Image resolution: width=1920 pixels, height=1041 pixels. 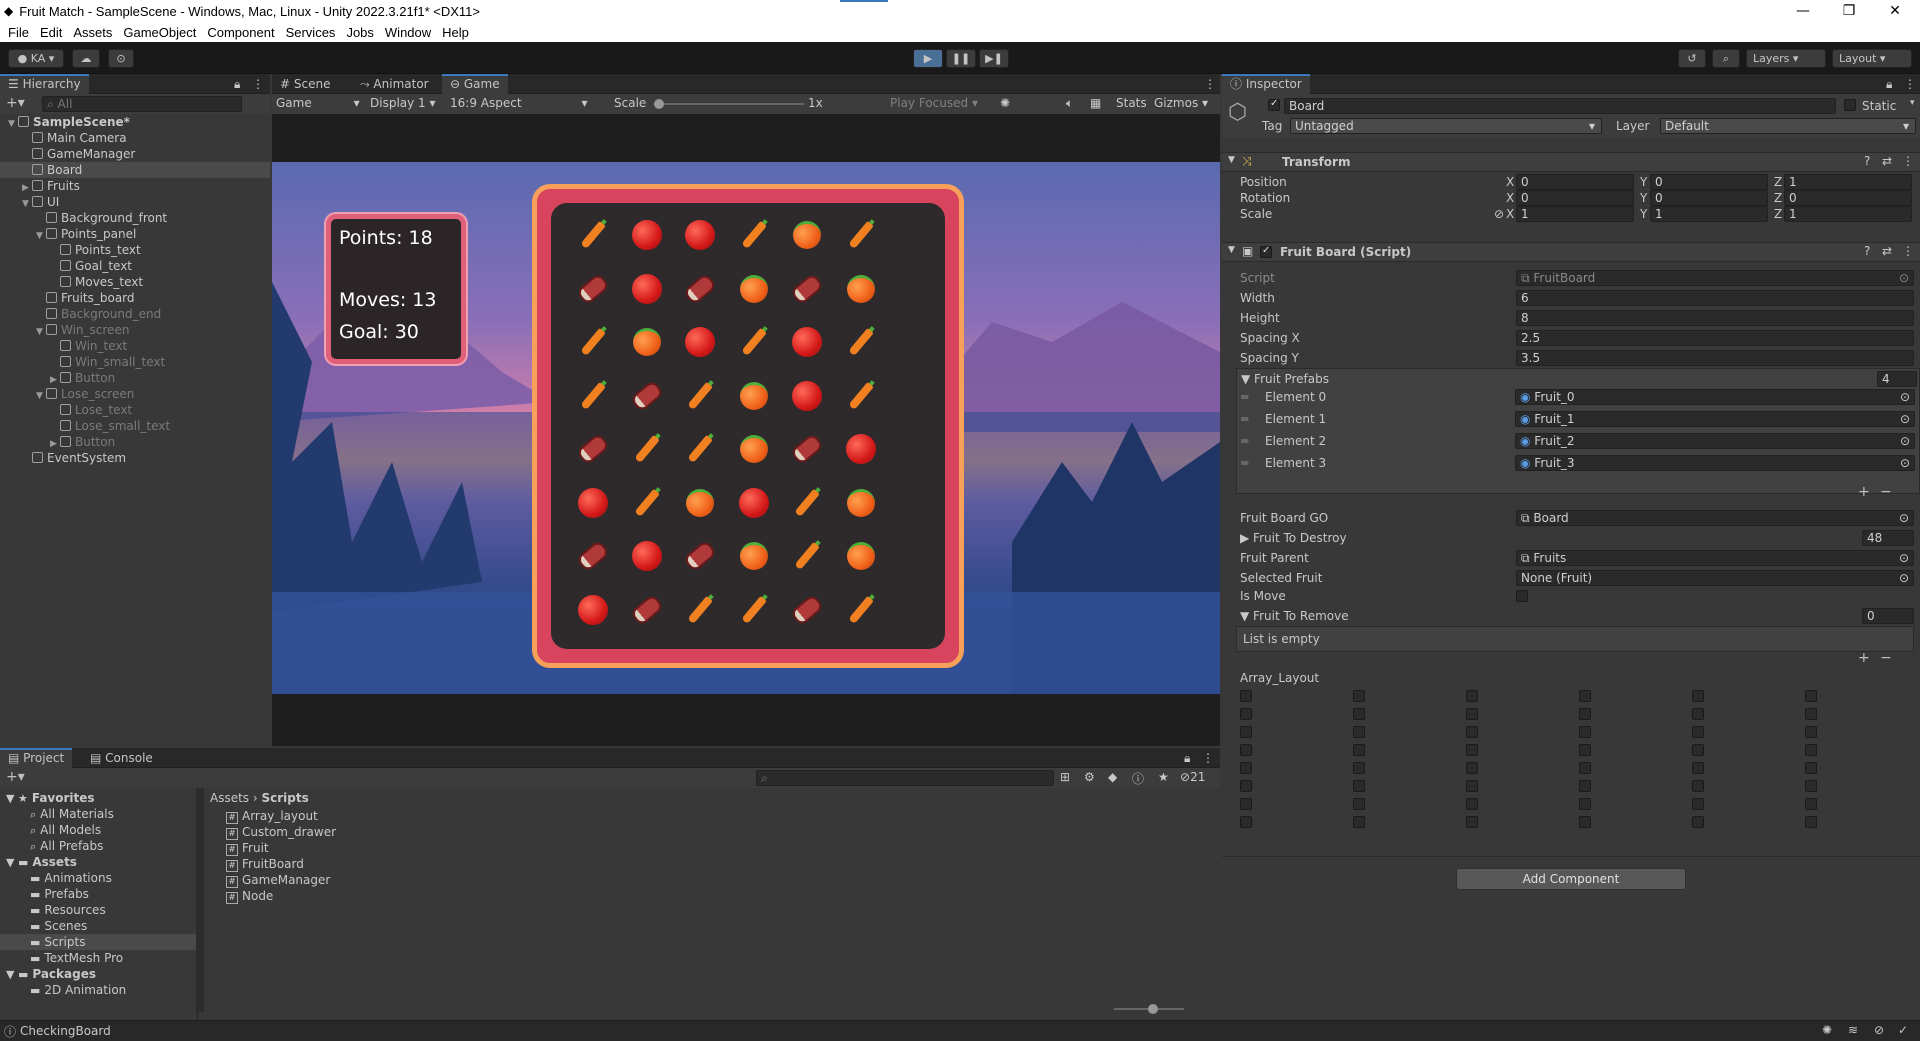 What do you see at coordinates (1912, 103) in the screenshot?
I see `static-dropdown-icon: ▾` at bounding box center [1912, 103].